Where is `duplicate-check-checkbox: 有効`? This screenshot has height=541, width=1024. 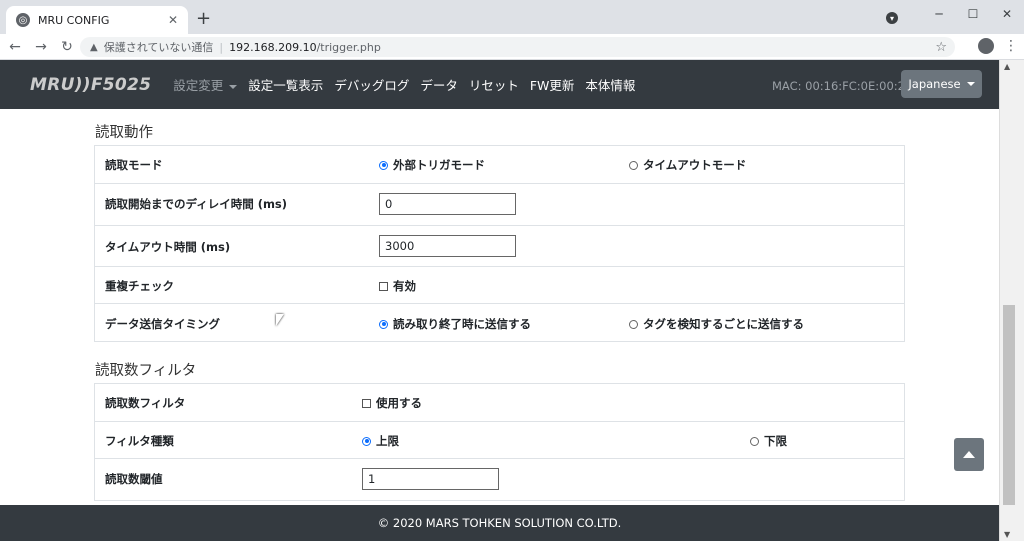
duplicate-check-checkbox: 有効 is located at coordinates (397, 286).